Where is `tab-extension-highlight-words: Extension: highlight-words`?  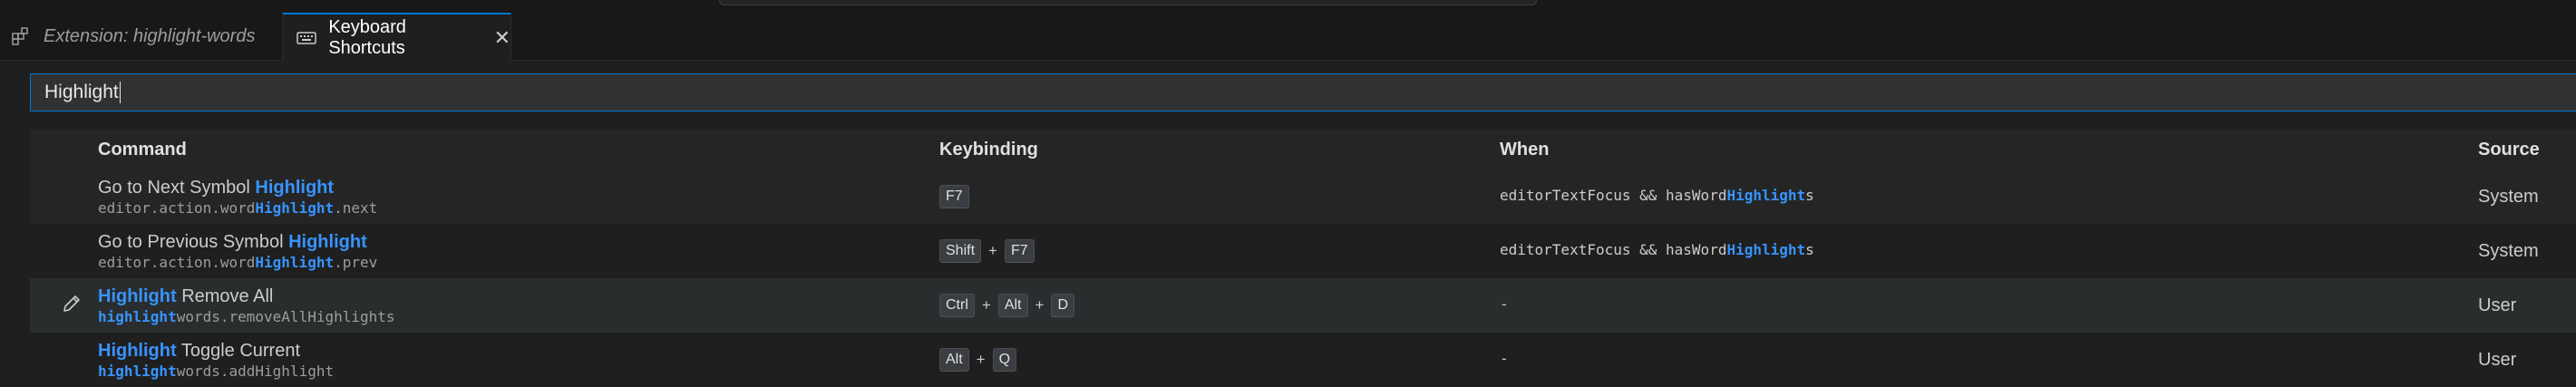
tab-extension-highlight-words: Extension: highlight-words is located at coordinates (141, 36).